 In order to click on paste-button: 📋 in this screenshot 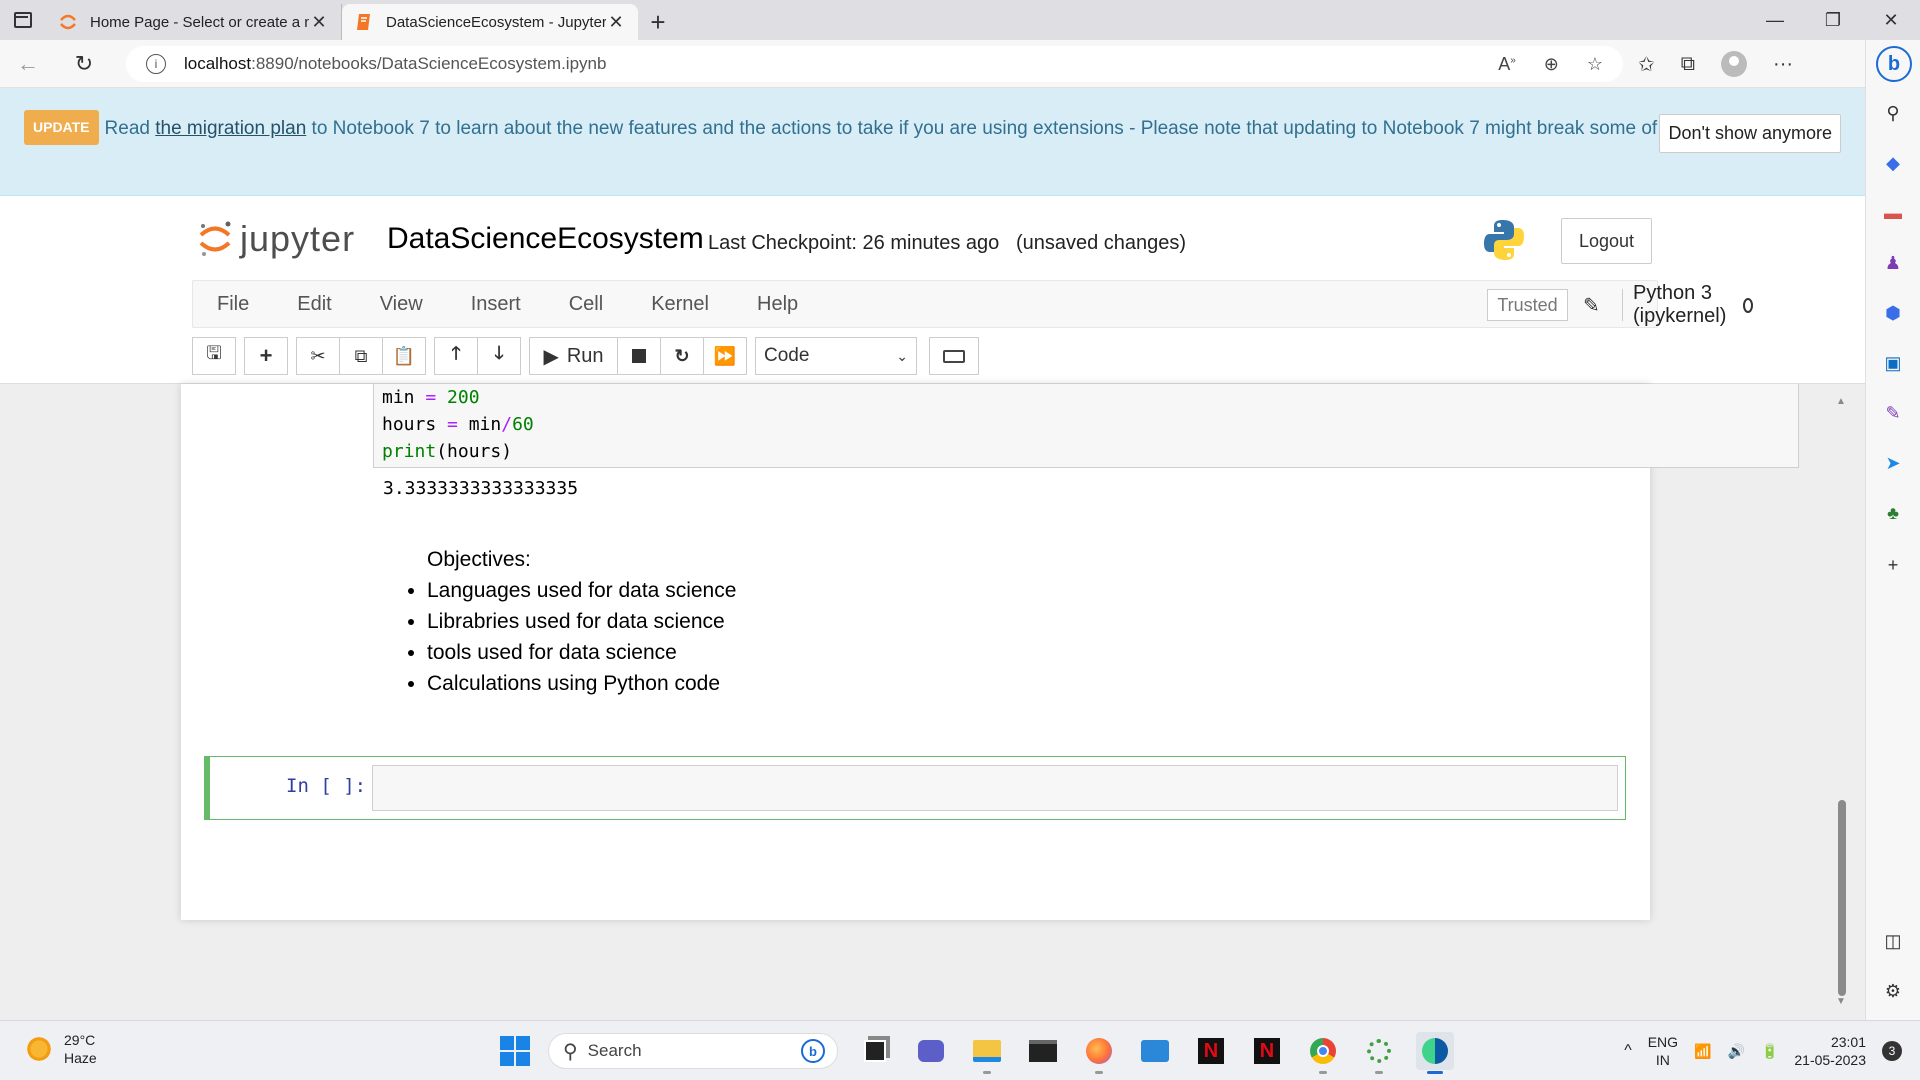, I will do `click(404, 356)`.